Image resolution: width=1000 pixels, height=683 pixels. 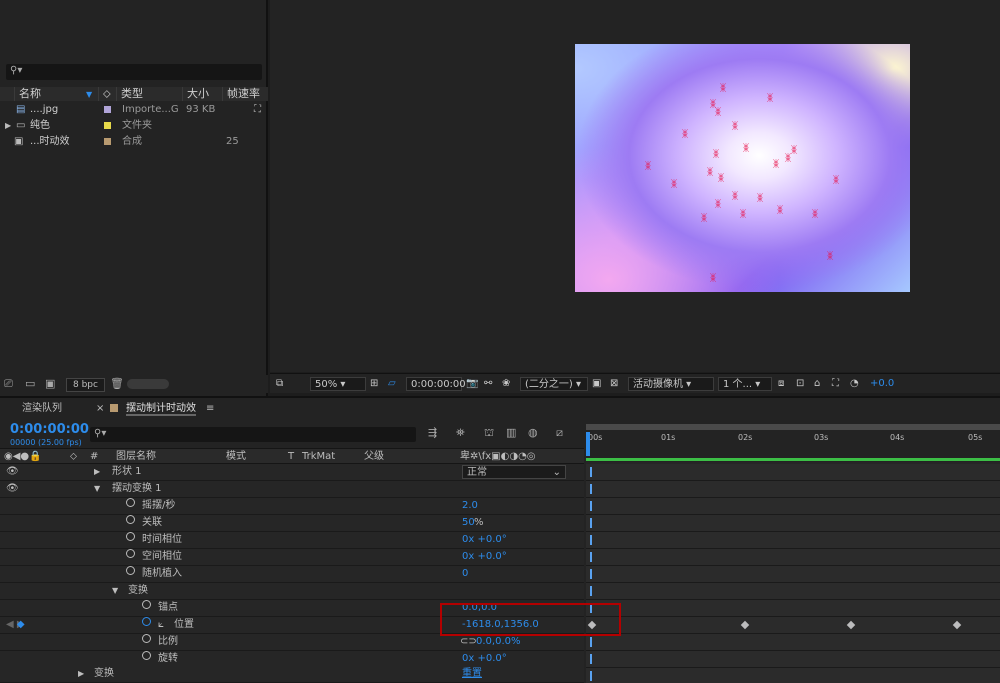 What do you see at coordinates (488, 384) in the screenshot?
I see `show-snapshot-icon: ⚯` at bounding box center [488, 384].